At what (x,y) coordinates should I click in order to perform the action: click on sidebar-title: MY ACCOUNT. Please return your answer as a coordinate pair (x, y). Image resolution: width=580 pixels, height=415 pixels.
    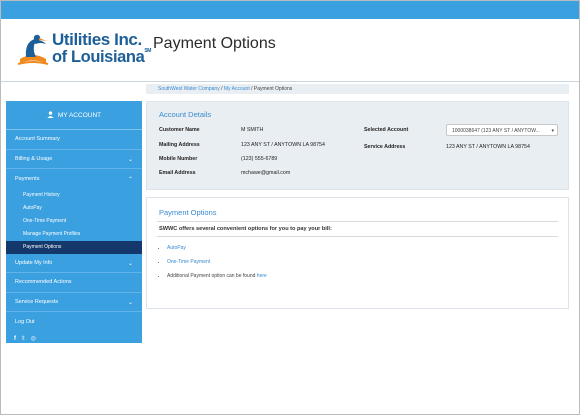
    Looking at the image, I should click on (79, 115).